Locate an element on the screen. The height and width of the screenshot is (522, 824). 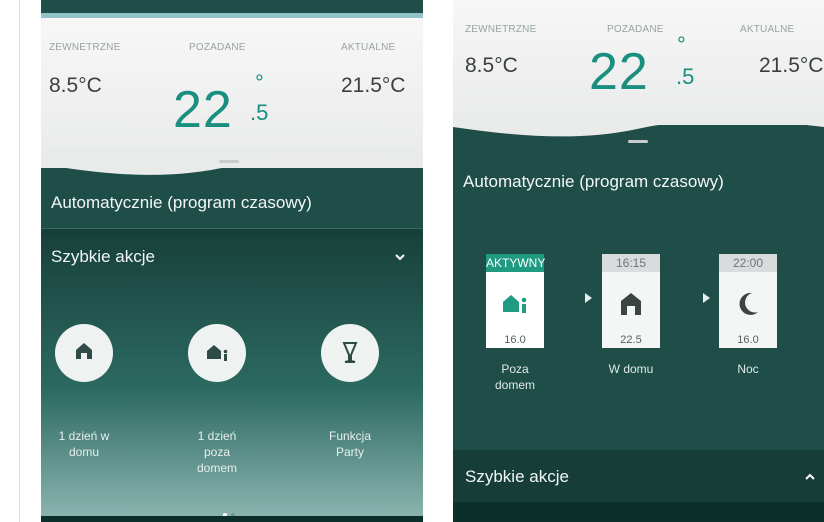
schedule-card-head: 16:15 is located at coordinates (631, 263).